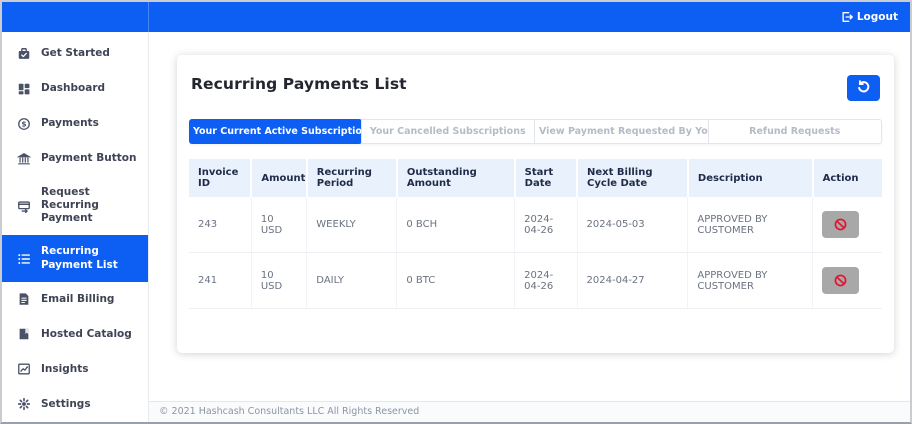  Describe the element at coordinates (221, 178) in the screenshot. I see `column-header-invoice-id: Invoice ID` at that location.